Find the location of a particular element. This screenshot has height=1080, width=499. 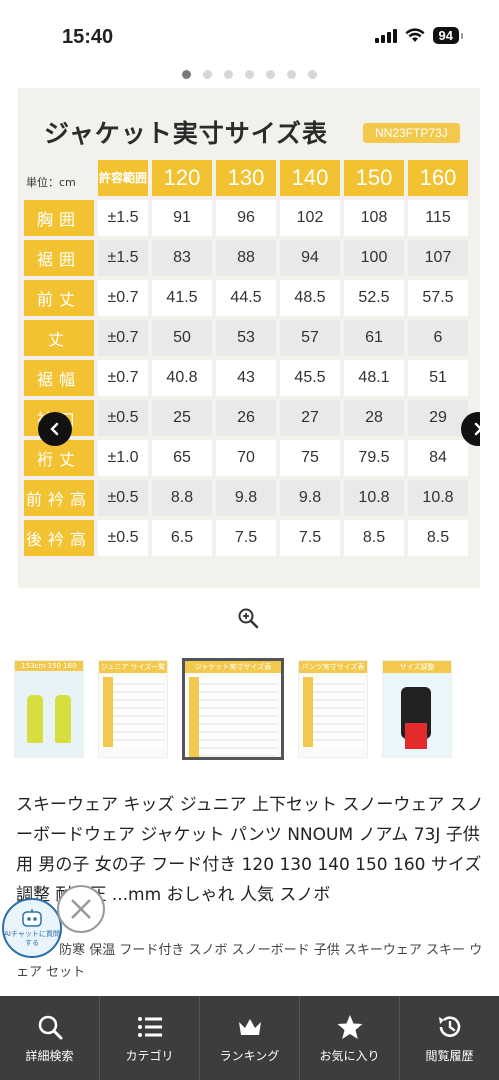

tolerance-value: ±0.5 is located at coordinates (123, 498).